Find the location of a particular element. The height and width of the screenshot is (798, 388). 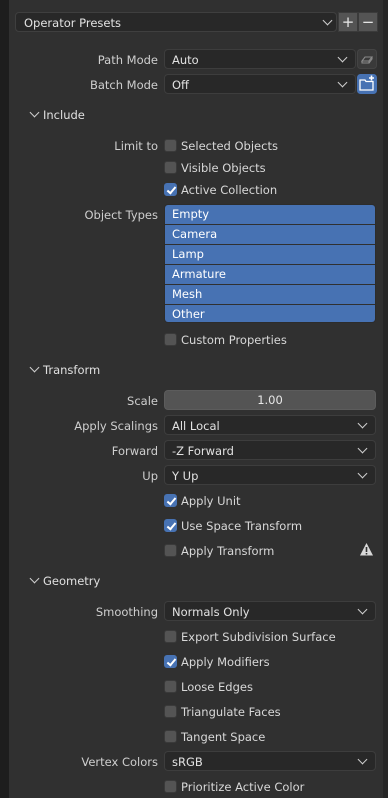

smoothing-dropdown: Normals Only is located at coordinates (270, 611).